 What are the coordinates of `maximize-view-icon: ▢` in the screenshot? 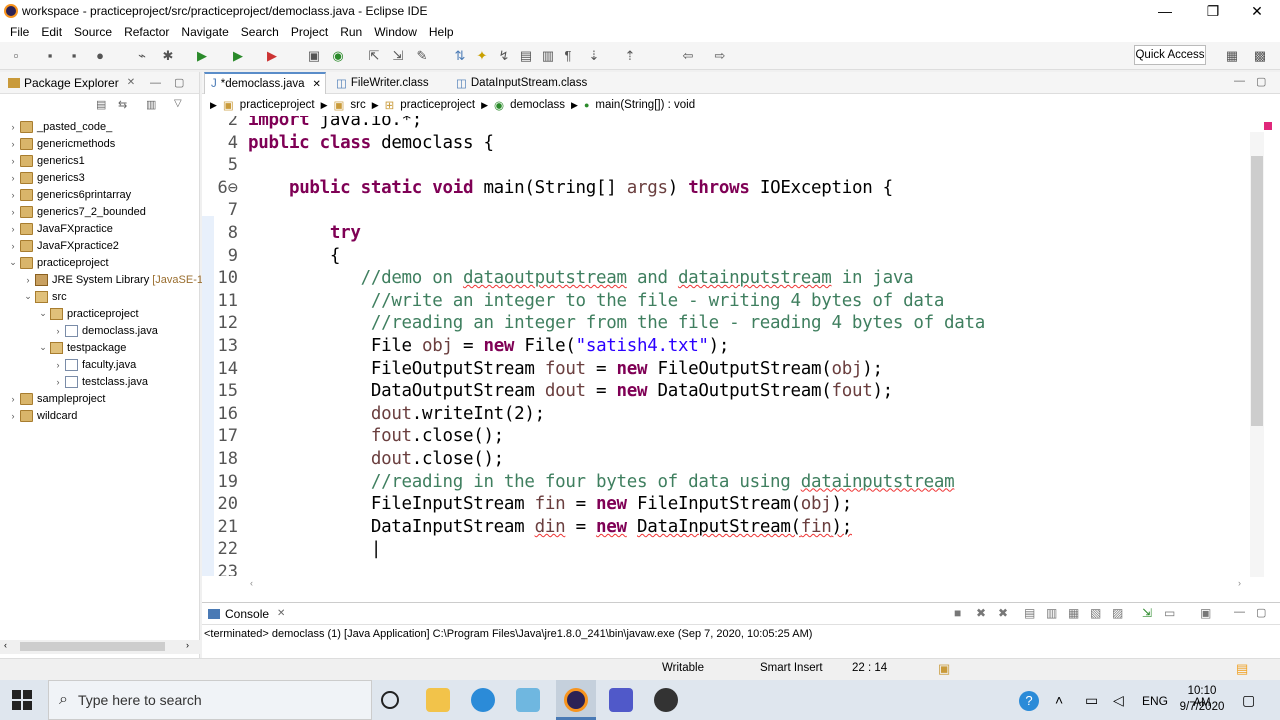 It's located at (179, 82).